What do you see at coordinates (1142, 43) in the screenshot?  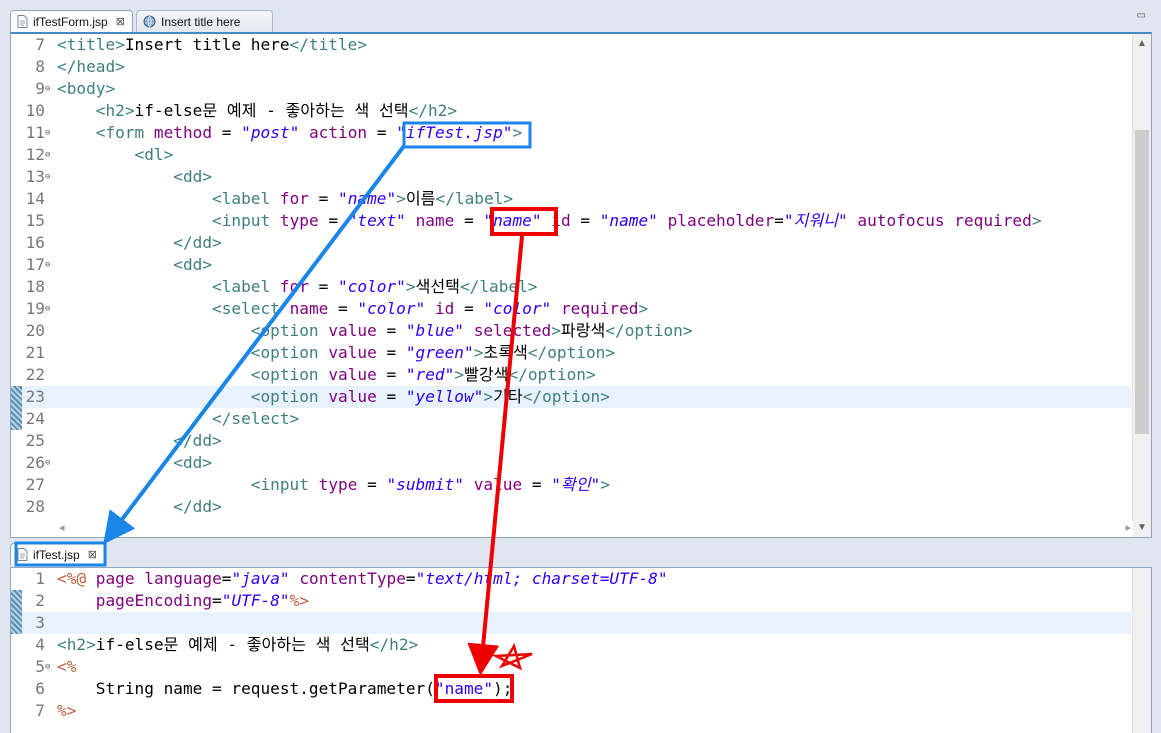 I see `scroll-up-icon: ▲` at bounding box center [1142, 43].